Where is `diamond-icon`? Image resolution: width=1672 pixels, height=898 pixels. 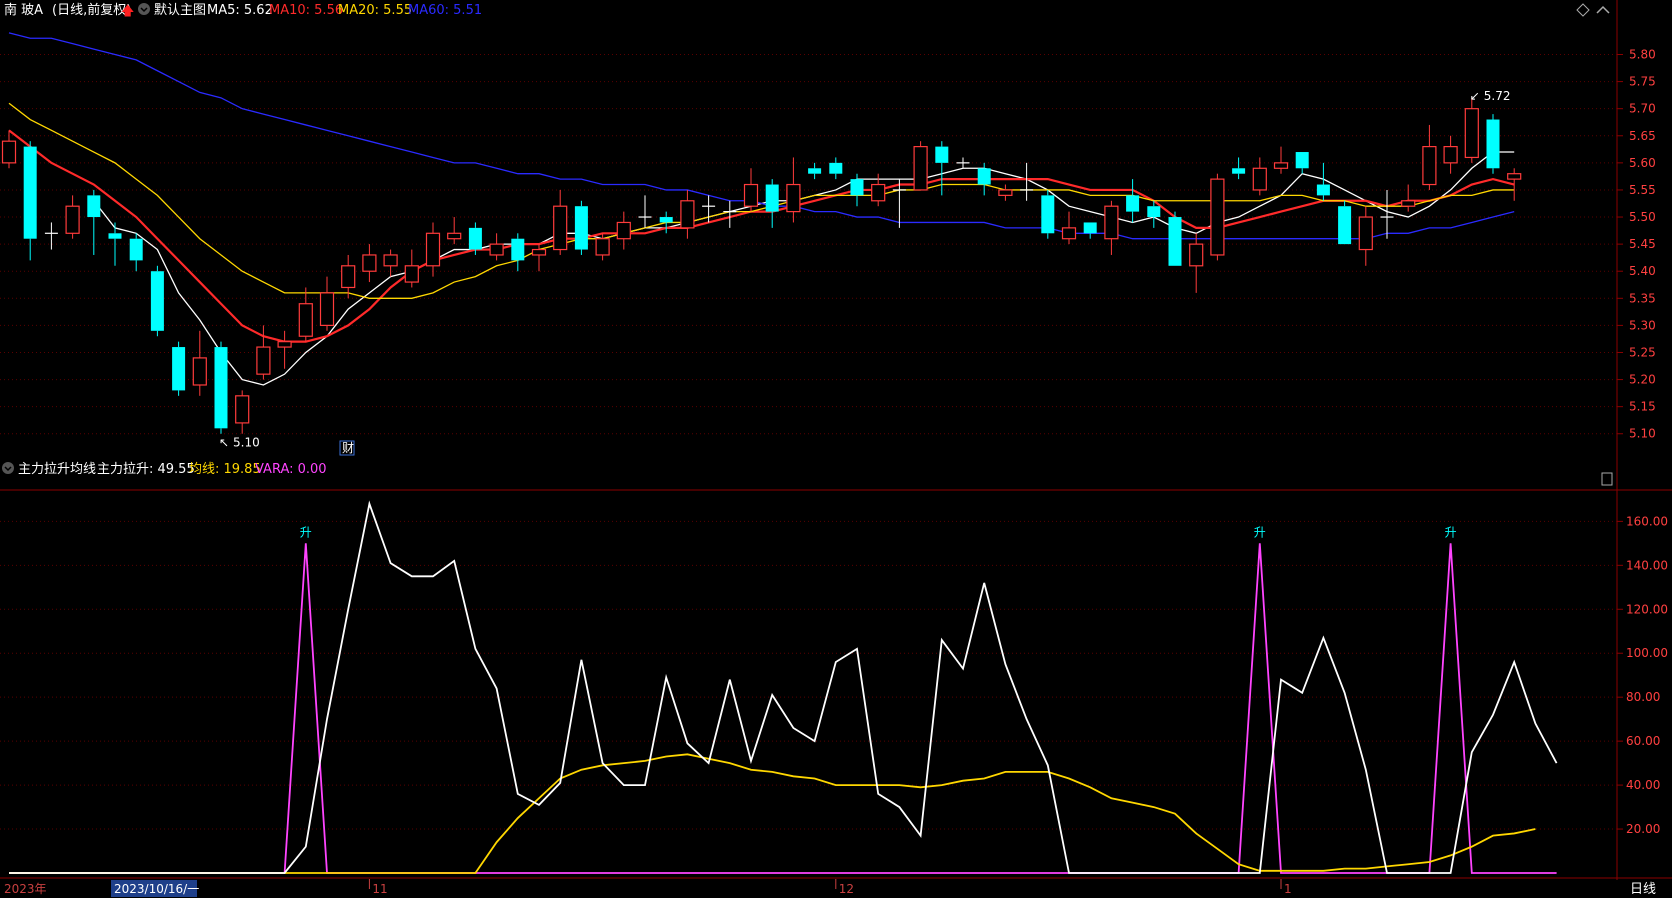 diamond-icon is located at coordinates (1583, 10).